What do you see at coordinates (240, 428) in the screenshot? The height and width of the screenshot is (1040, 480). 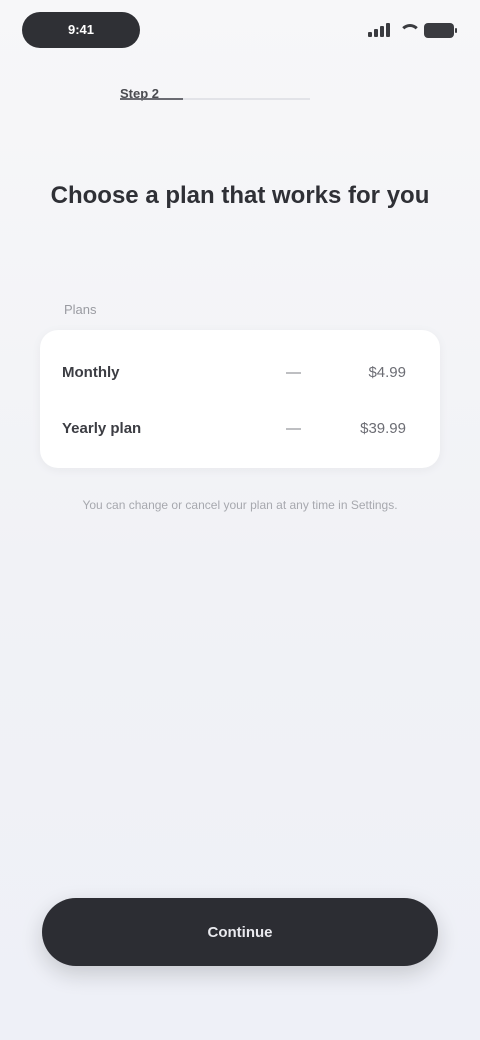 I see `plan-row-yearly: Yearly plan — $39.99` at bounding box center [240, 428].